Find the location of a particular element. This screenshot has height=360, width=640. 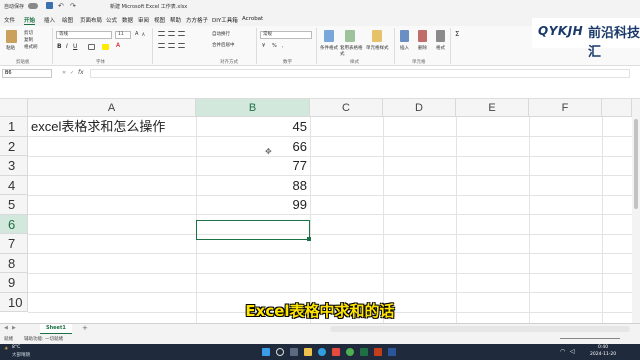

grow-font-icon: A is located at coordinates (136, 34).